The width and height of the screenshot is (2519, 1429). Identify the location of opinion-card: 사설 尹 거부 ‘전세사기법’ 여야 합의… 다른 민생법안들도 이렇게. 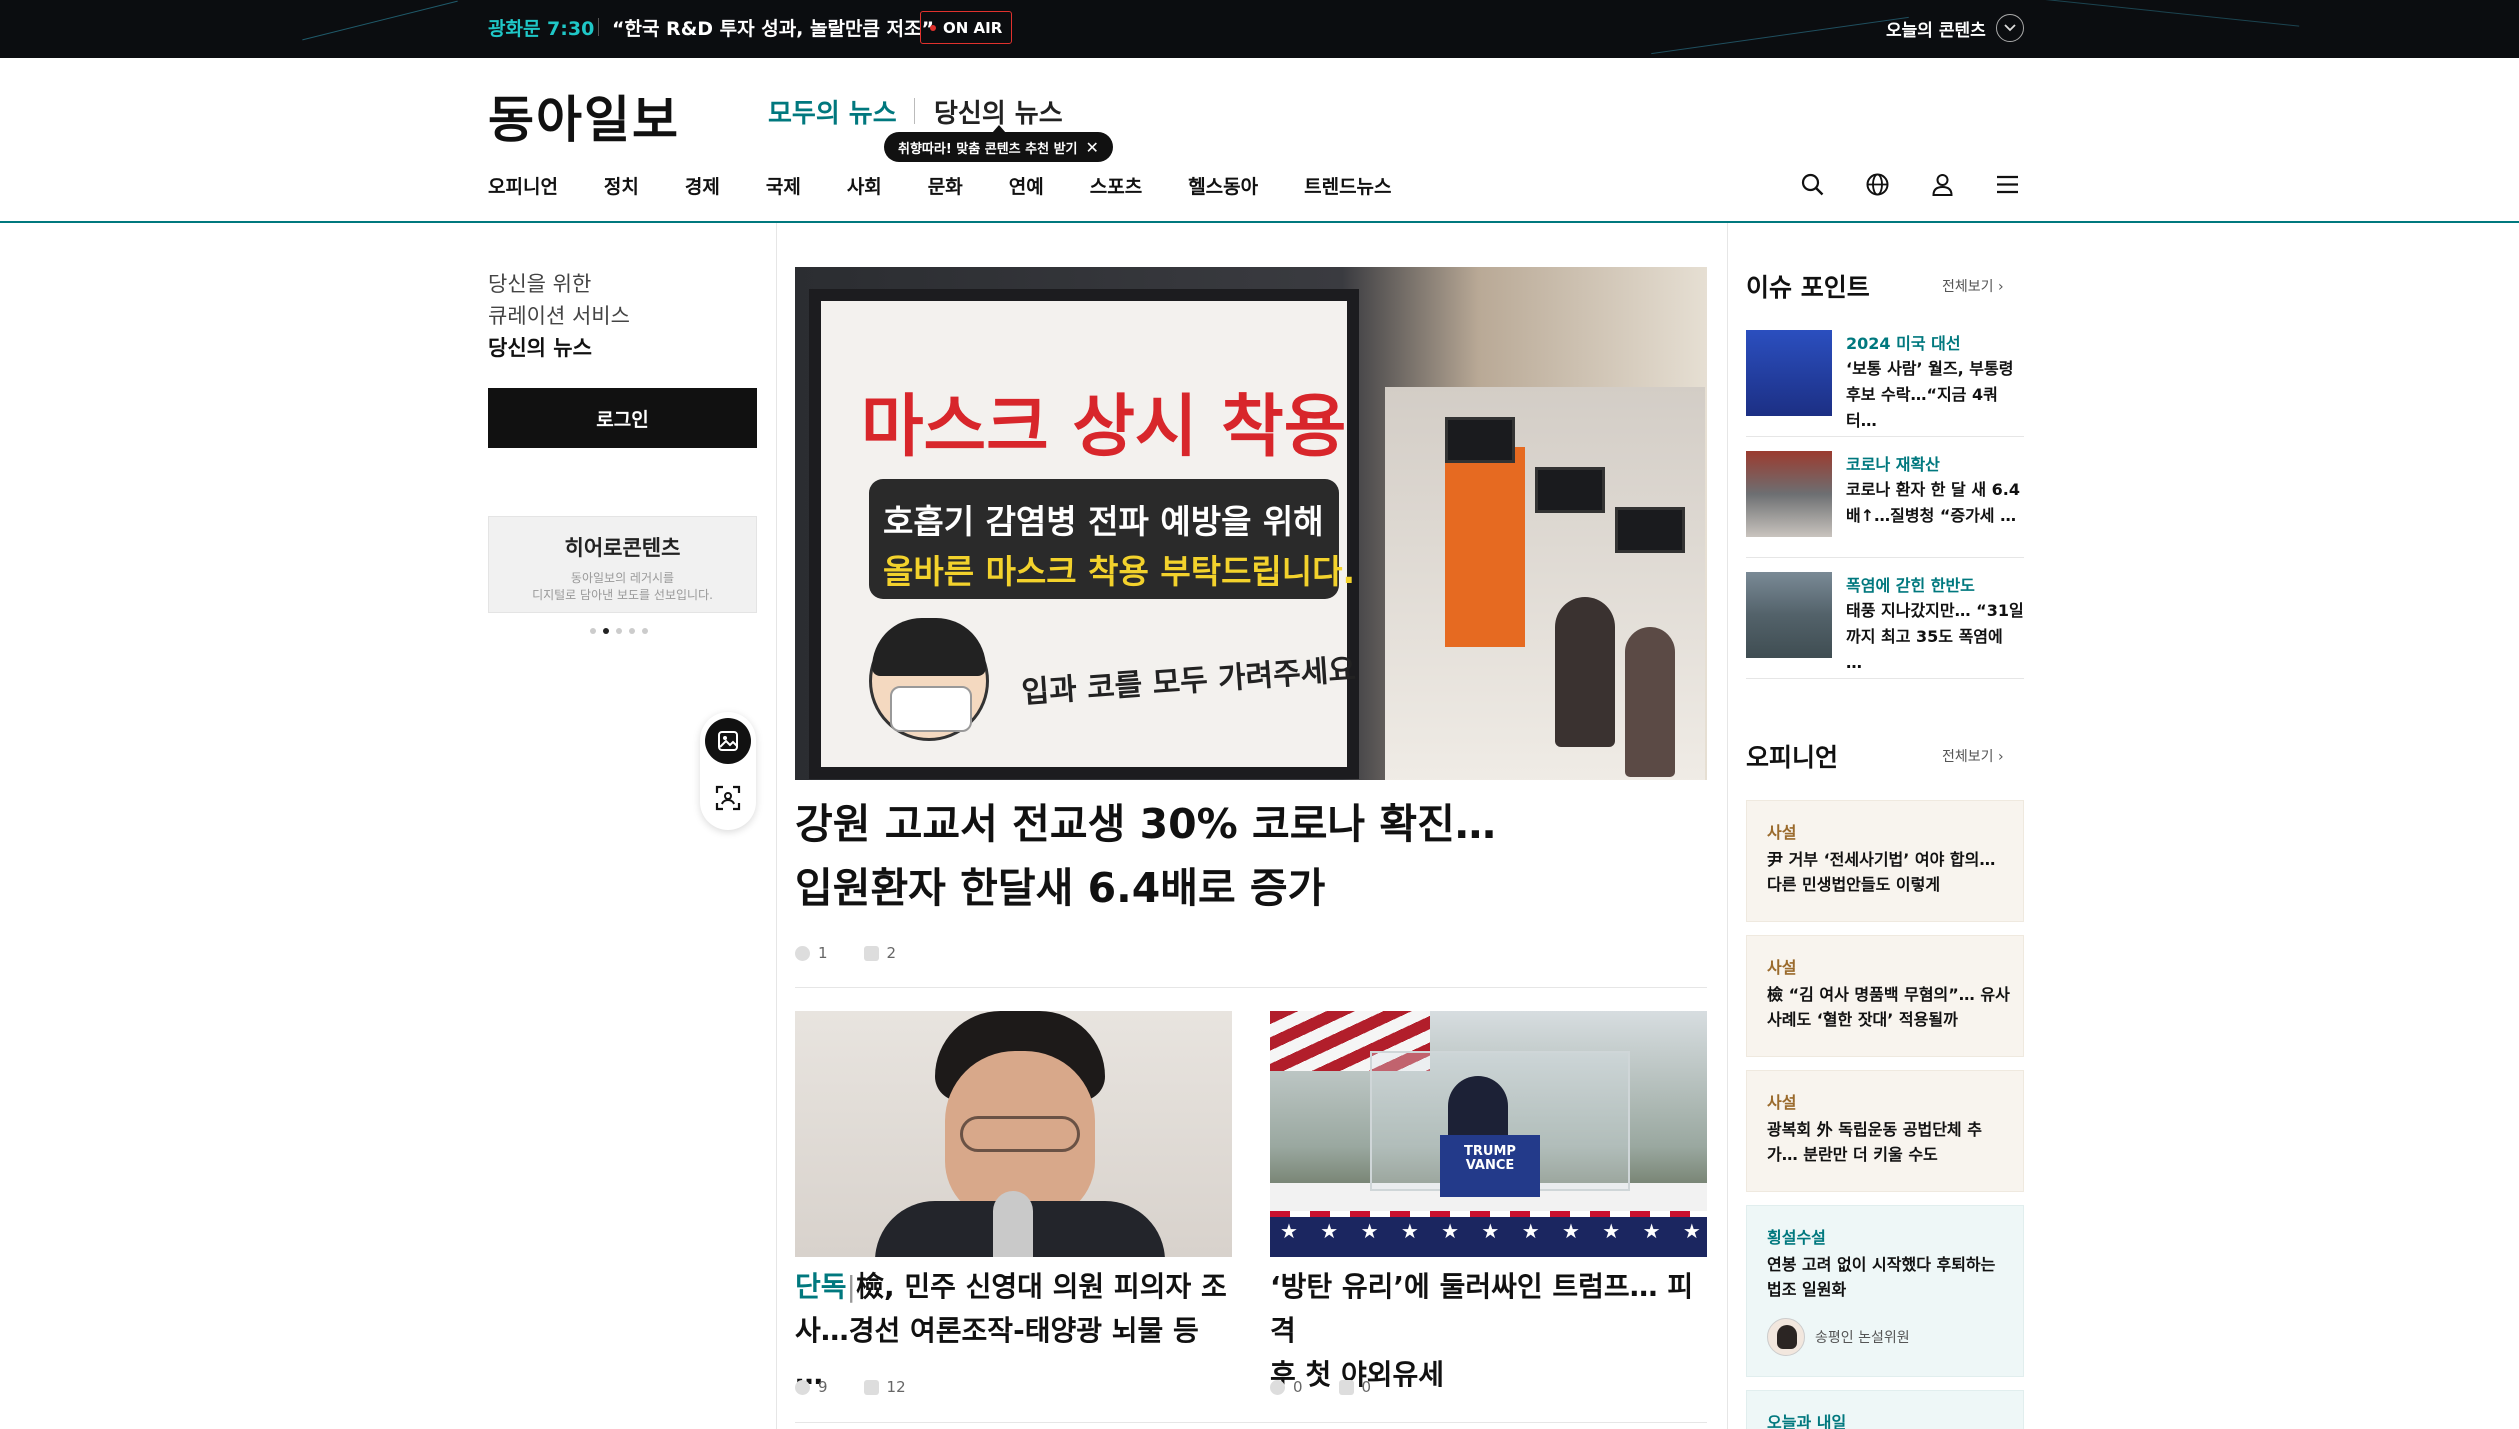
(1885, 861).